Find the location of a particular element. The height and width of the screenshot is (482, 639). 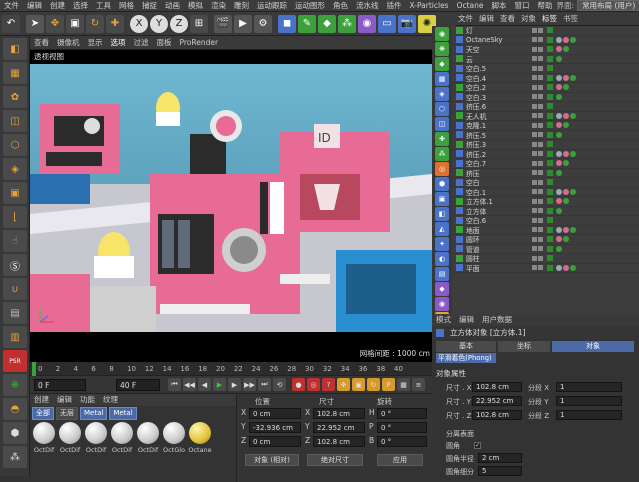

object-menu-file: 文件 is located at coordinates (465, 19).